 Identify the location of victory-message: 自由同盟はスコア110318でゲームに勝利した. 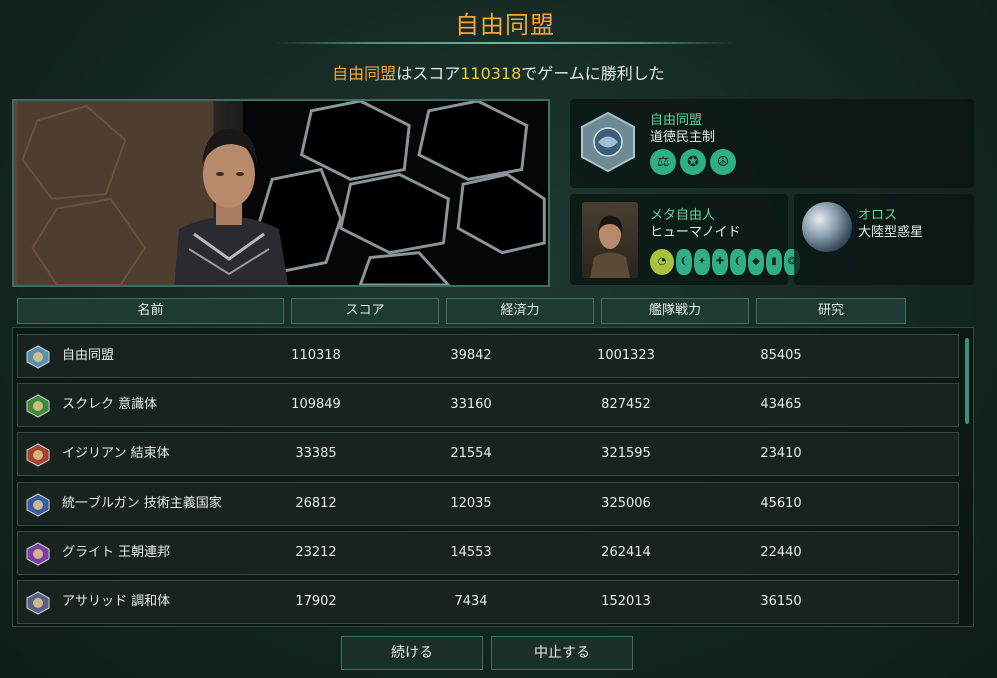
(498, 72).